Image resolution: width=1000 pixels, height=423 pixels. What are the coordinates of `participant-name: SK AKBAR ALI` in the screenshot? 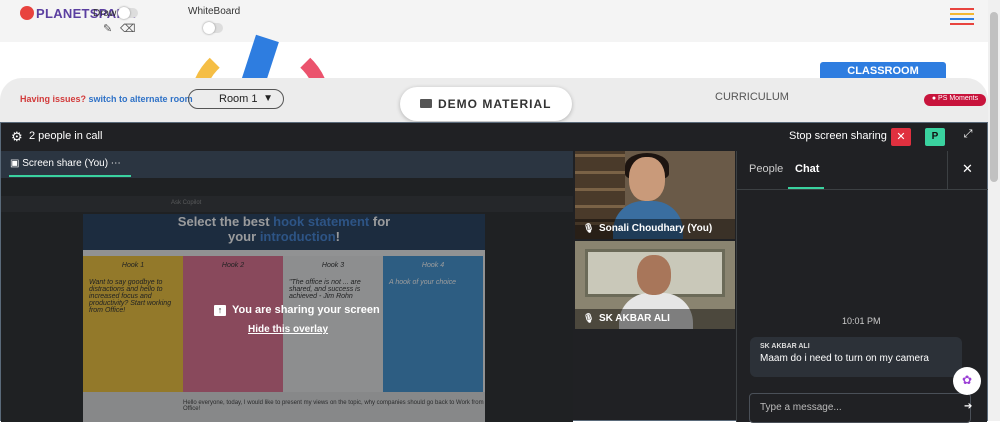 It's located at (634, 318).